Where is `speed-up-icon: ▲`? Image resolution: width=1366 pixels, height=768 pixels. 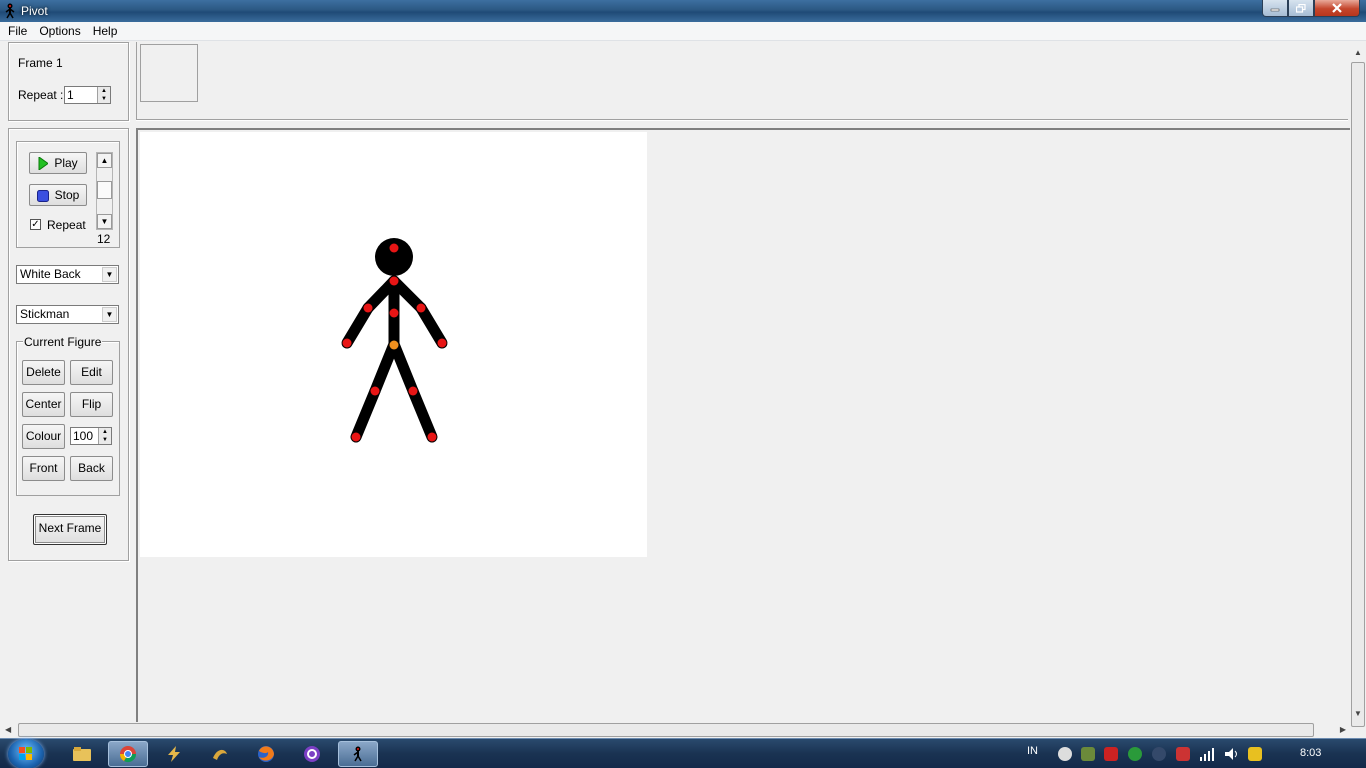 speed-up-icon: ▲ is located at coordinates (104, 160).